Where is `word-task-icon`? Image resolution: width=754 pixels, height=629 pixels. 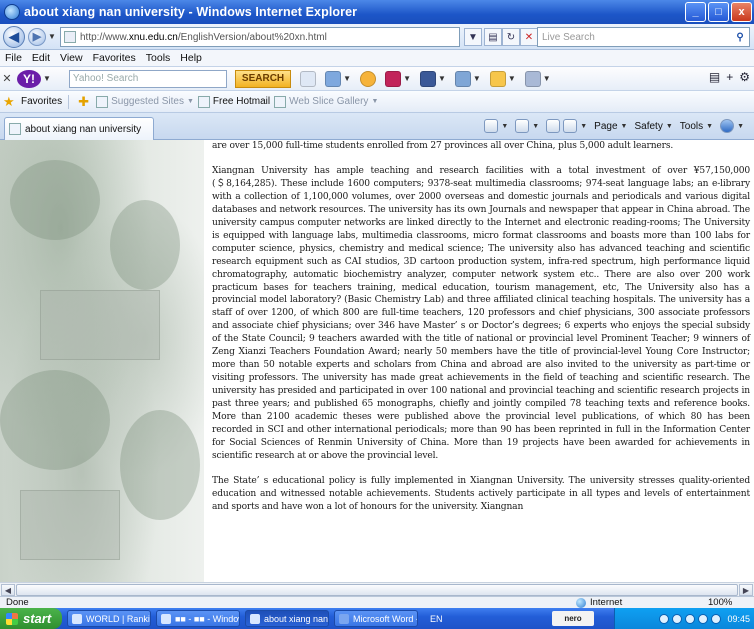 word-task-icon is located at coordinates (344, 618).